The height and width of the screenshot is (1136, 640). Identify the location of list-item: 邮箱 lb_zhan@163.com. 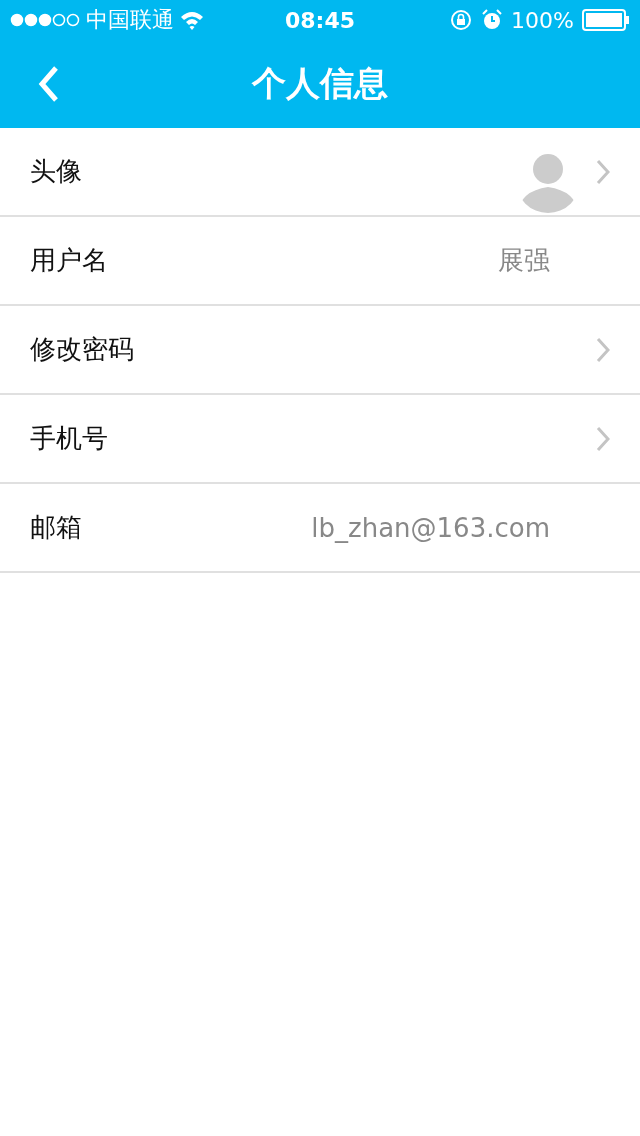
(320, 528).